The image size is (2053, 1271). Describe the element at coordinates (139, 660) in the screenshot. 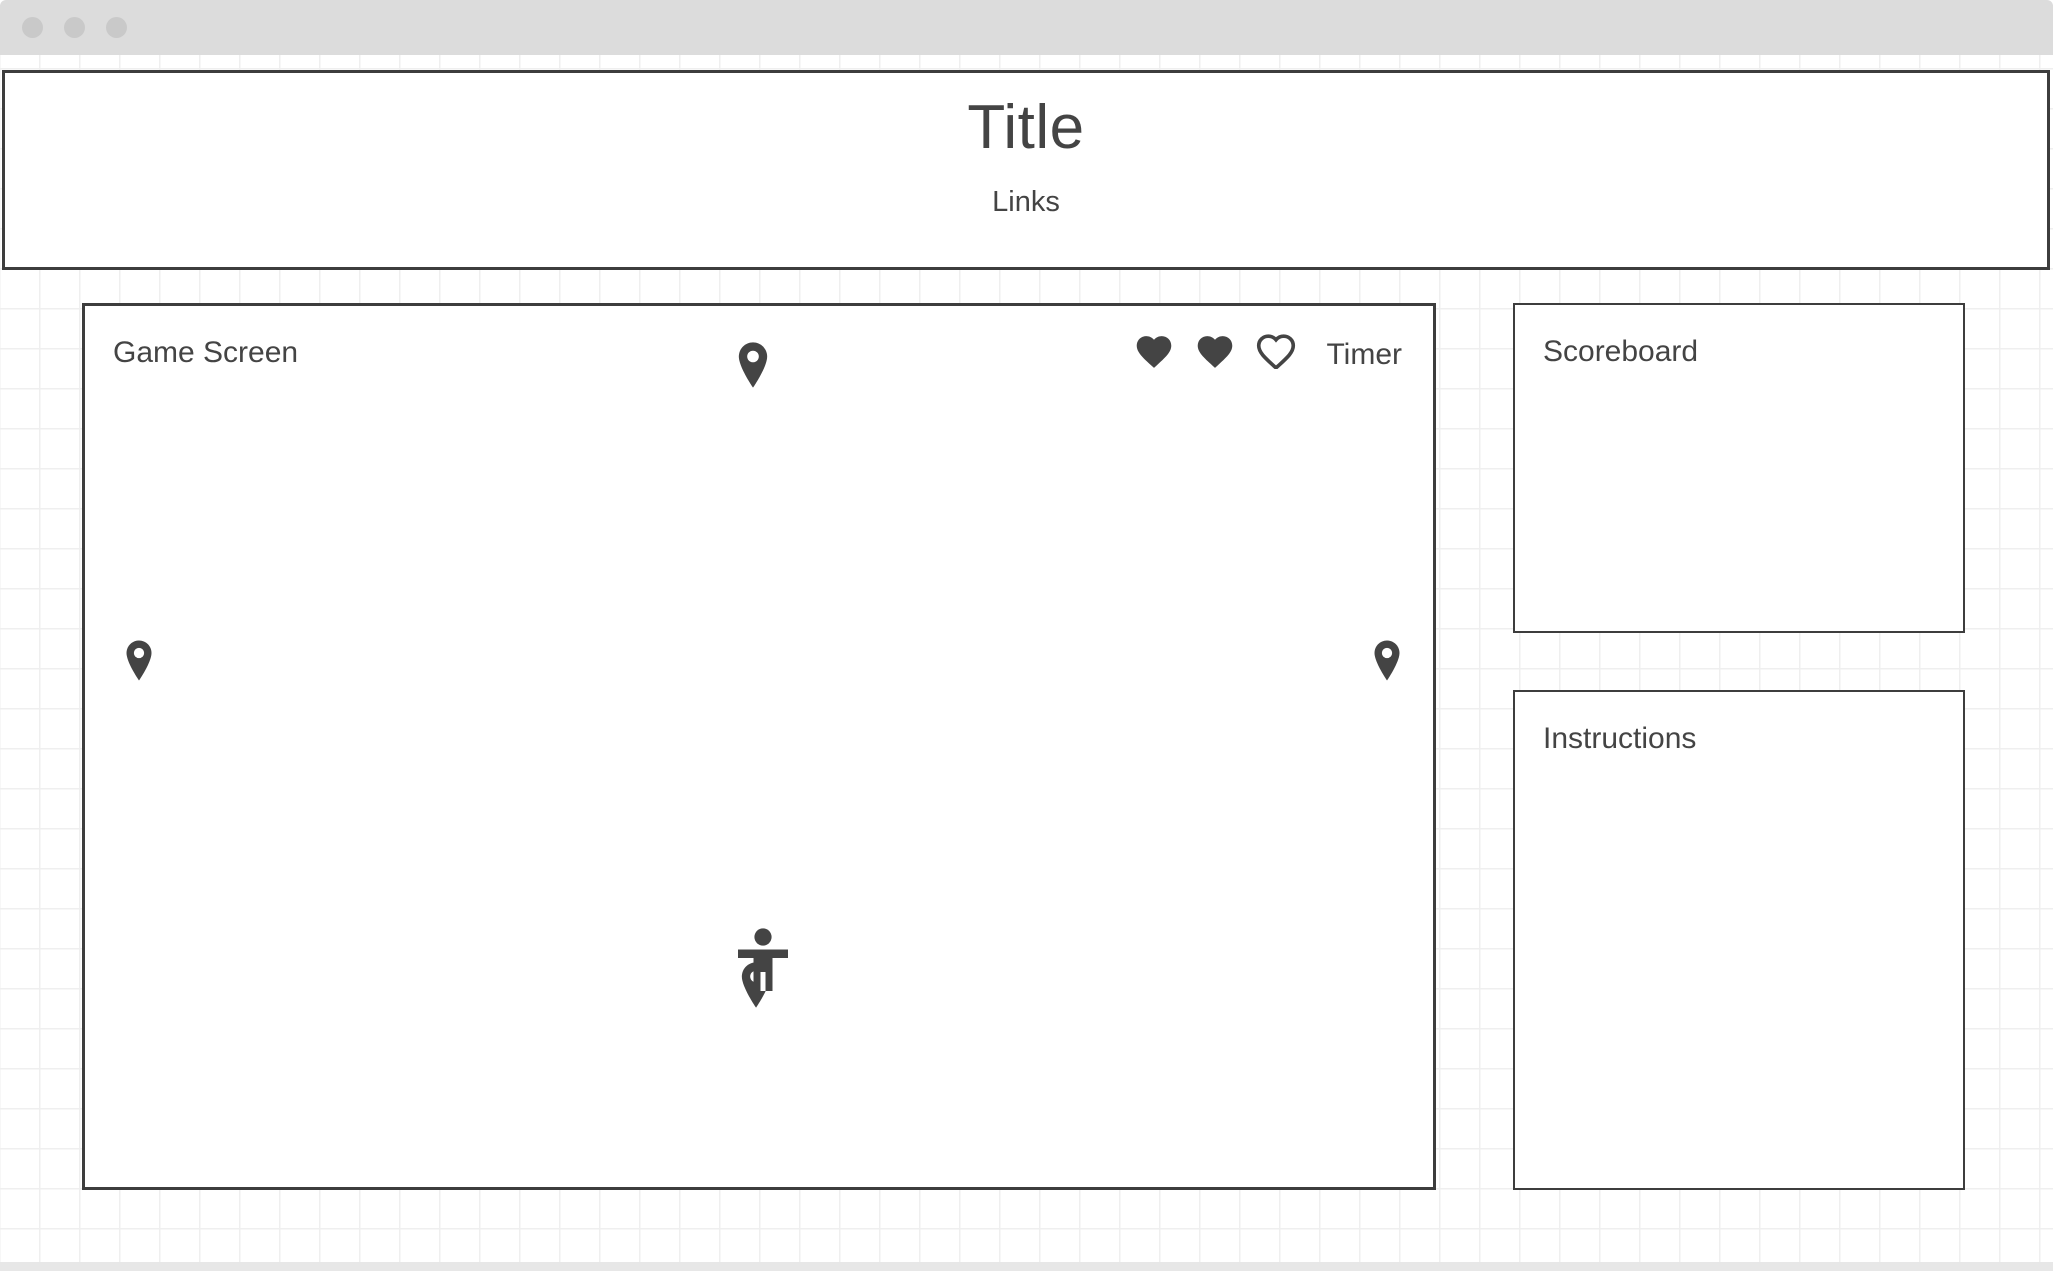

I see `map-pin-left-icon` at that location.